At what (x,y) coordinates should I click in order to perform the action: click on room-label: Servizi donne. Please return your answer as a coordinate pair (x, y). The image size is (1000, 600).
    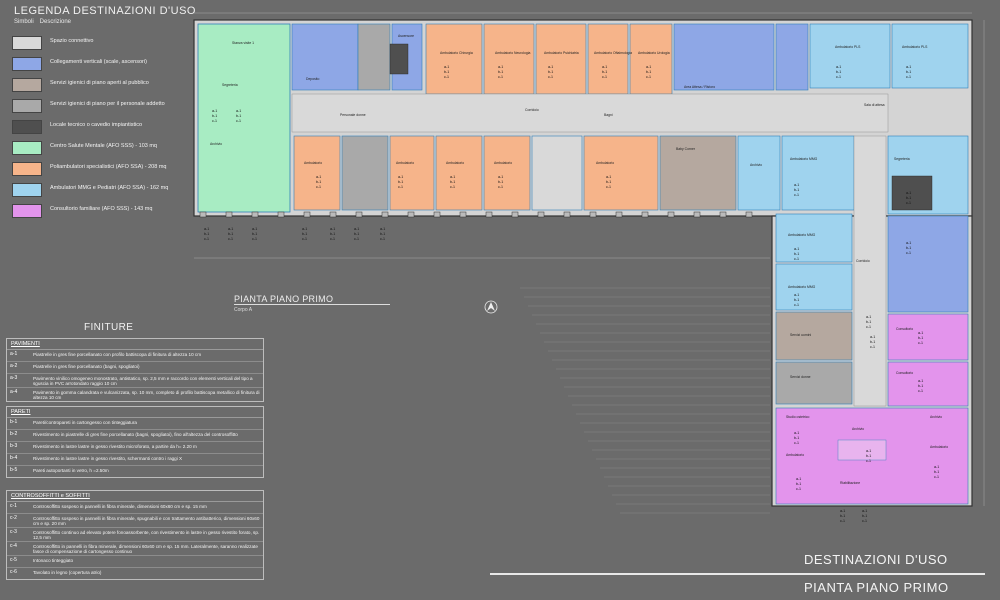
    Looking at the image, I should click on (800, 377).